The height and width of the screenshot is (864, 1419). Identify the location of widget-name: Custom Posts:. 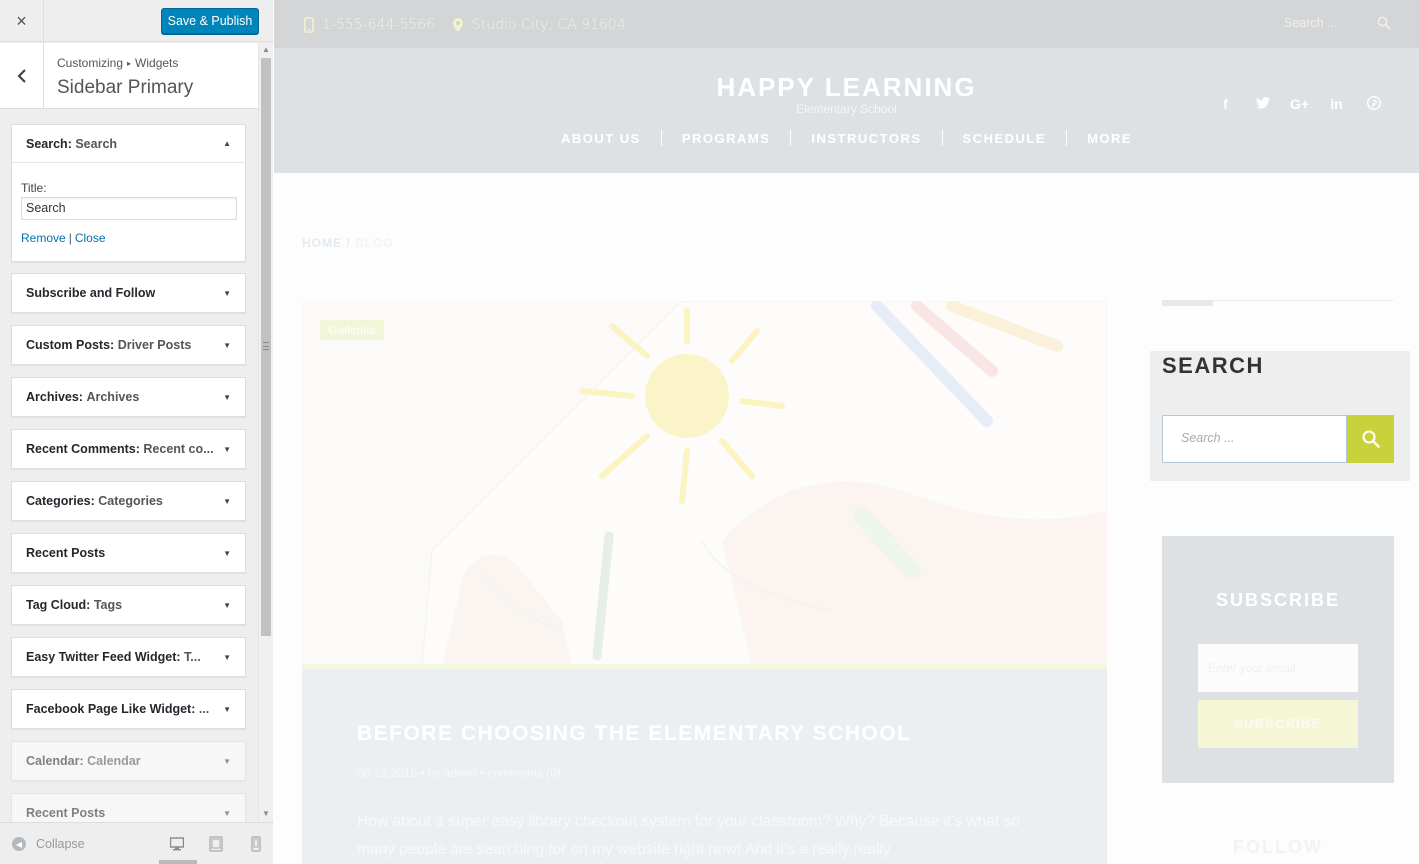
(70, 345).